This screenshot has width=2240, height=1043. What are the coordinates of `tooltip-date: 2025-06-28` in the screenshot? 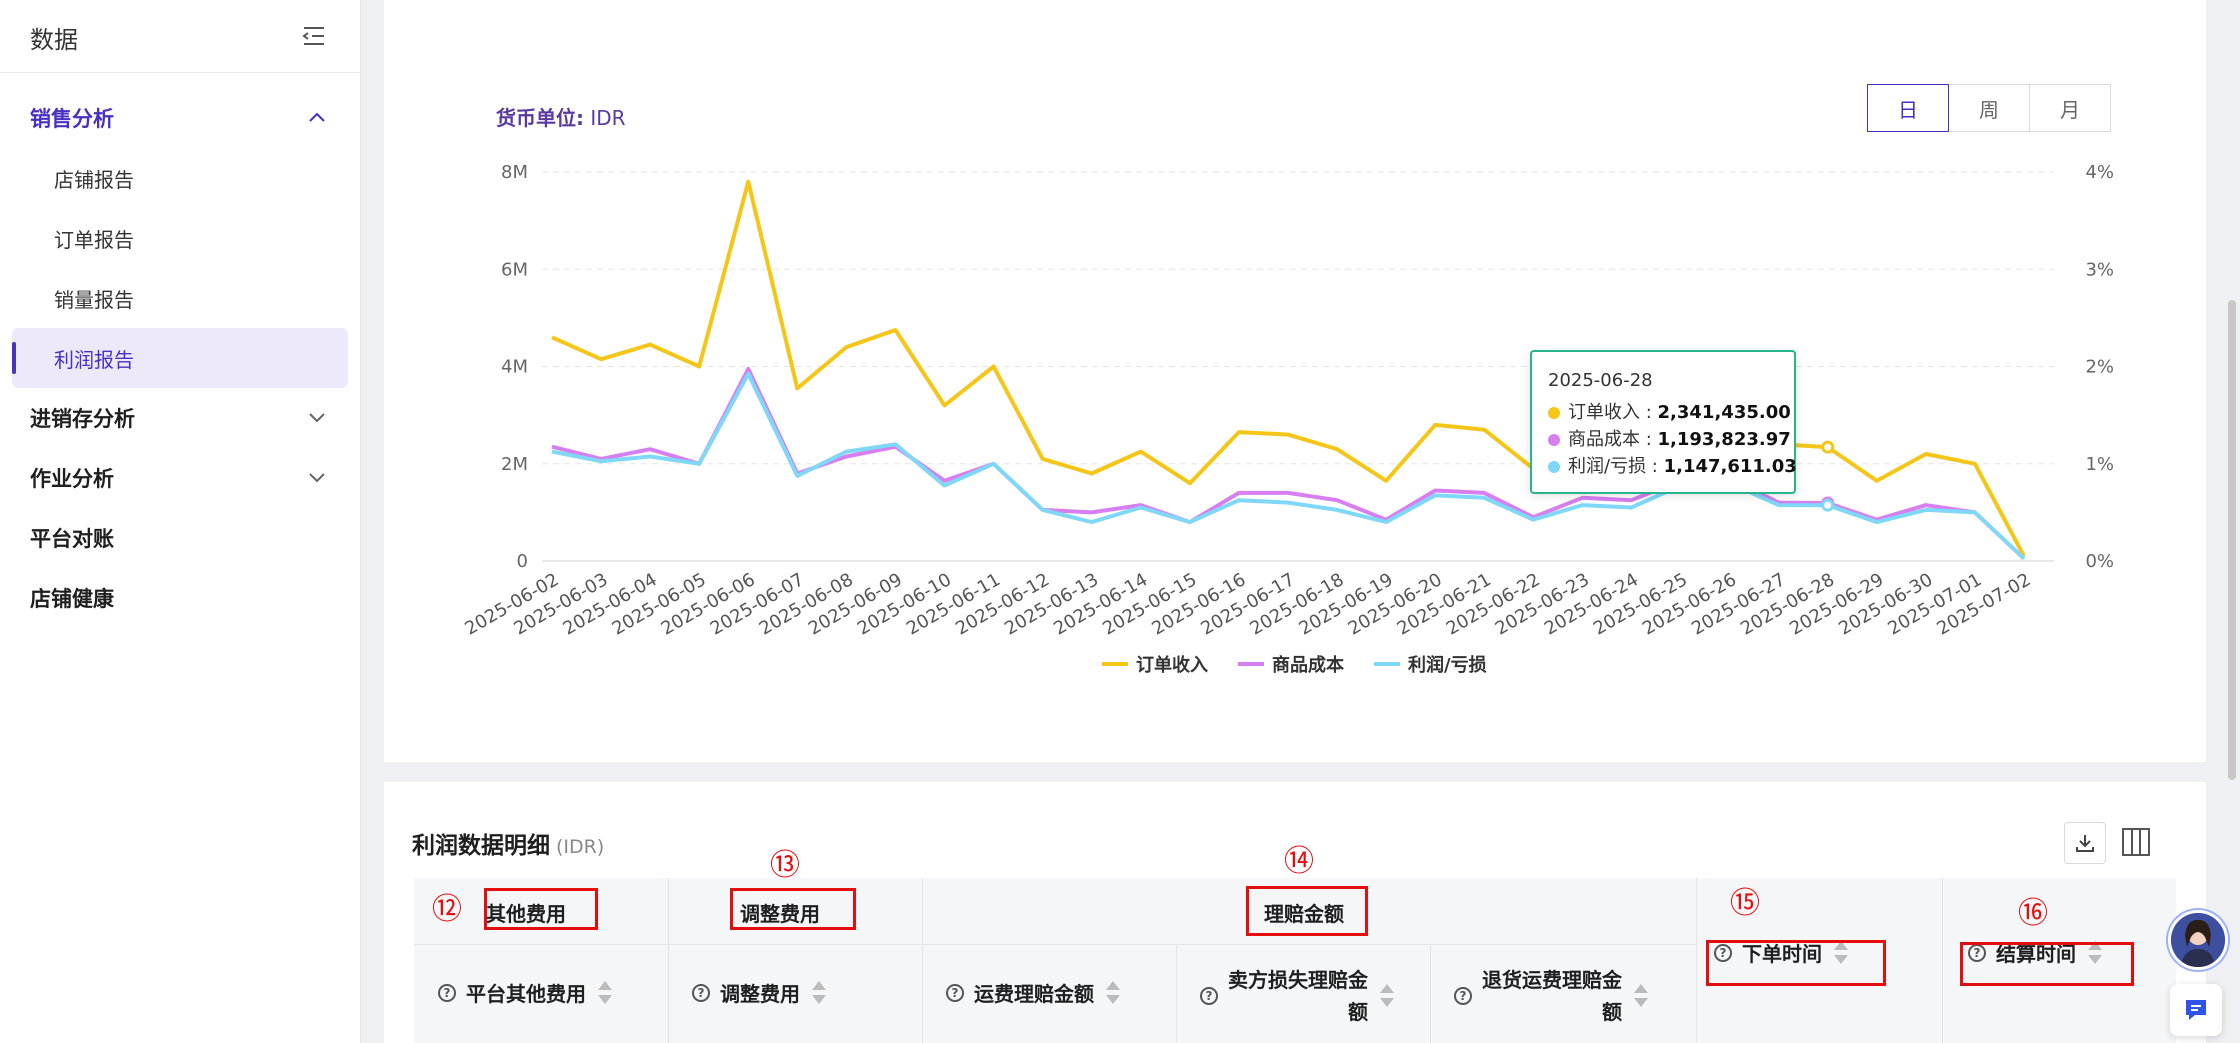 It's located at (1600, 380).